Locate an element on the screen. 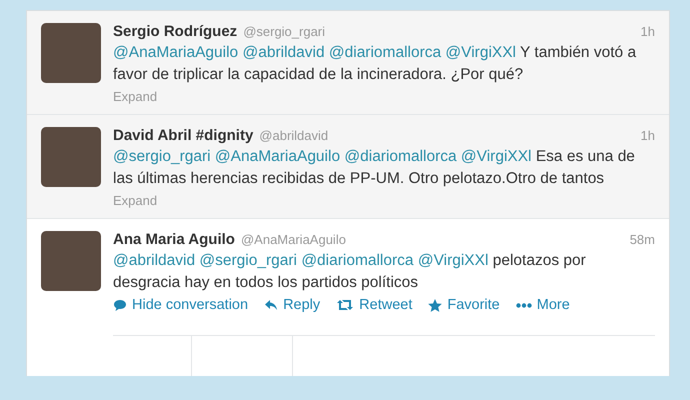  tweet-text: @sergio_rgari @AnaMariaAguilo @diariomallorca @VirgiXXl Esa es una de las últimas herencias recibidas de PP-UM. Otro pelotazo.Otro de tantos is located at coordinates (374, 168).